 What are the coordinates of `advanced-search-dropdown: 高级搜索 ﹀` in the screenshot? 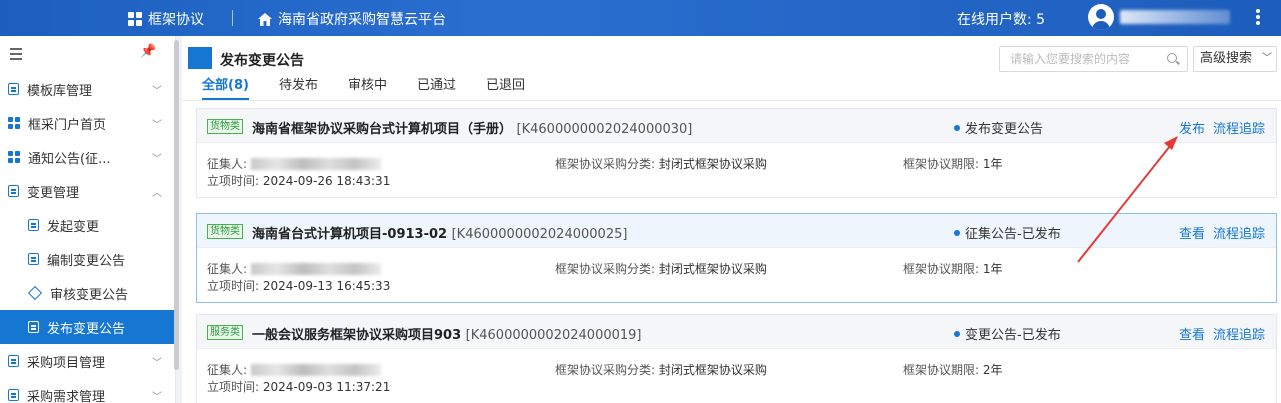 It's located at (1235, 59).